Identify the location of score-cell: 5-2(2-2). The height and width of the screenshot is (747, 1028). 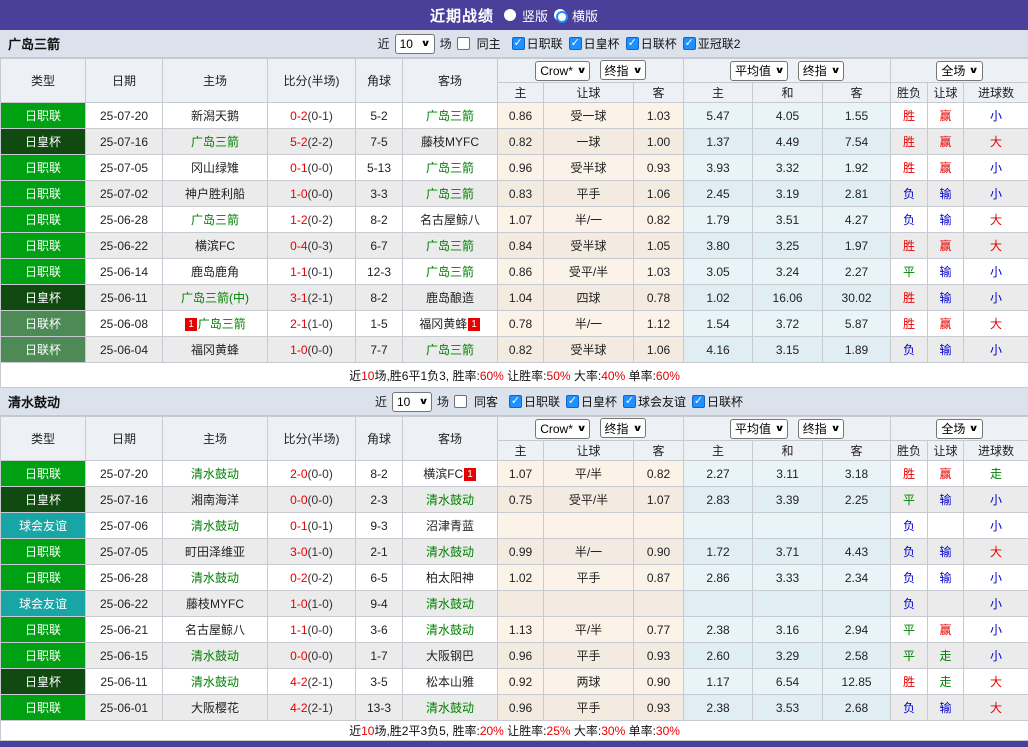
(312, 142).